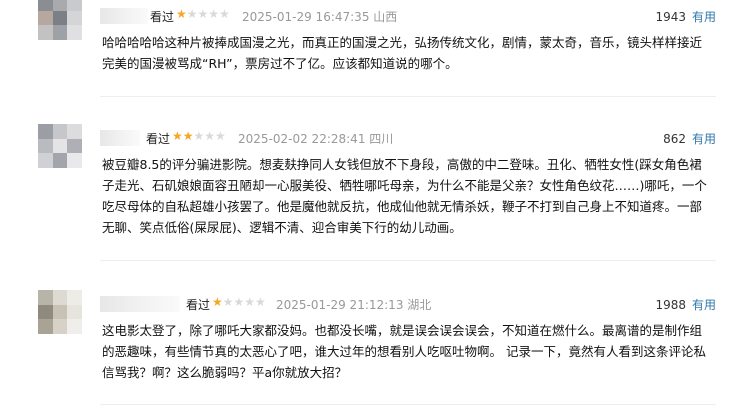 This screenshot has width=740, height=411. Describe the element at coordinates (419, 305) in the screenshot. I see `review-location: 湖北` at that location.